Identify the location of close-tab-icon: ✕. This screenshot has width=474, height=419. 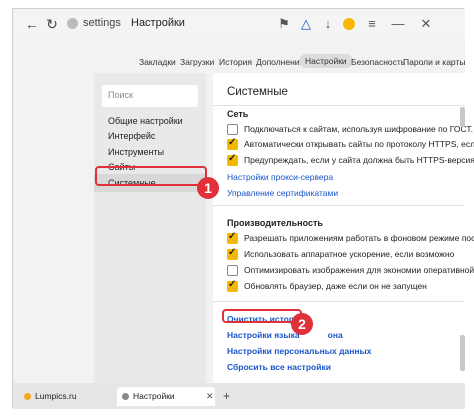
(210, 396).